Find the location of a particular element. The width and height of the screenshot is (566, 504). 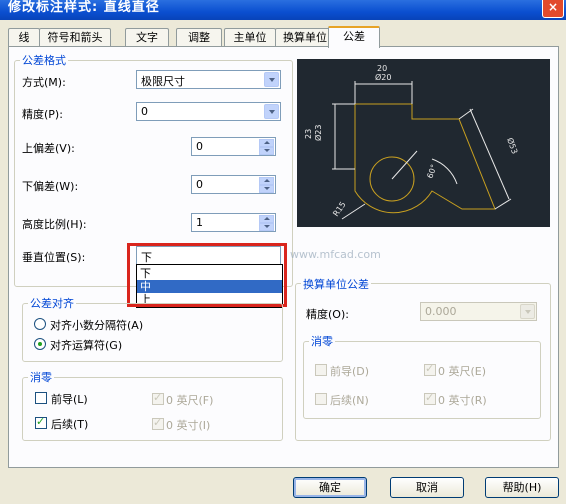

precision-label: 精度(P): is located at coordinates (42, 114).